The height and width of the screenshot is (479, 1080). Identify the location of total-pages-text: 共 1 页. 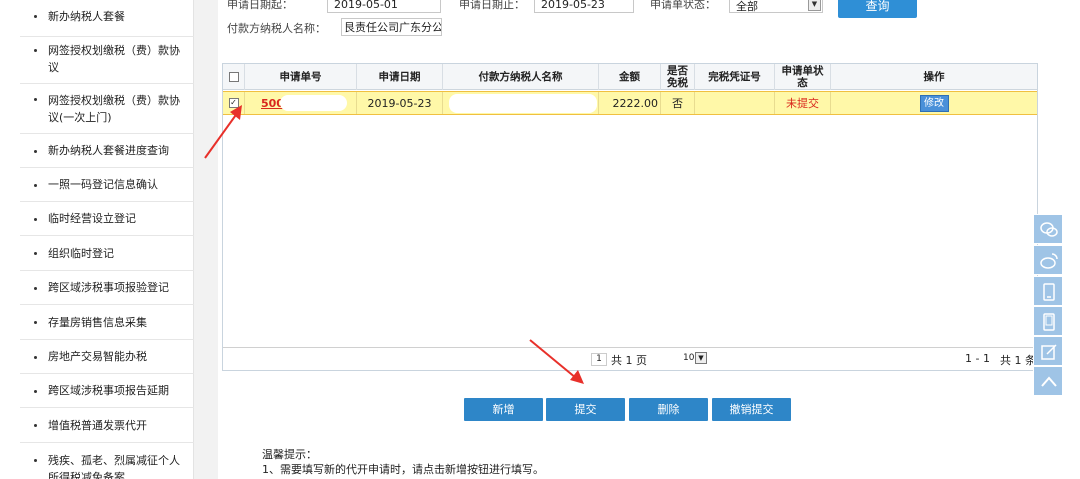
(629, 360).